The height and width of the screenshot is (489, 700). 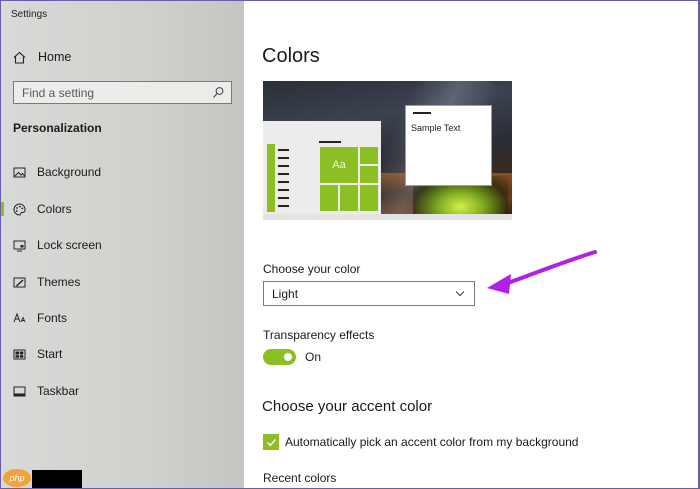 What do you see at coordinates (460, 294) in the screenshot?
I see `chevron-down-icon` at bounding box center [460, 294].